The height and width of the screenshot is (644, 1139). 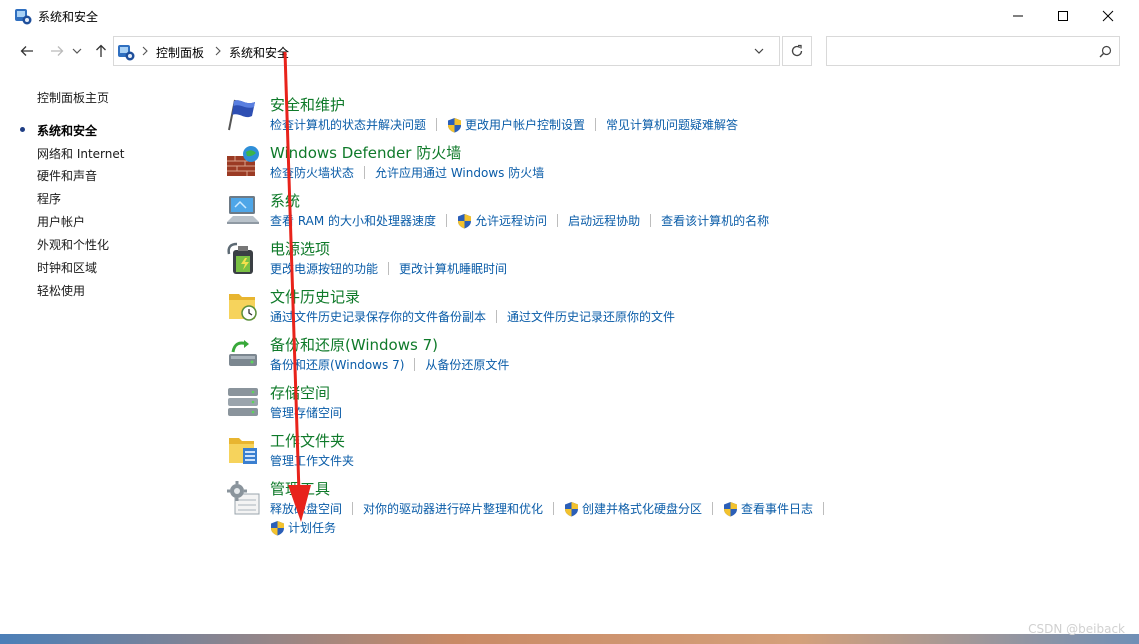 I want to click on link-remote-access: 允许远程访问, so click(x=502, y=220).